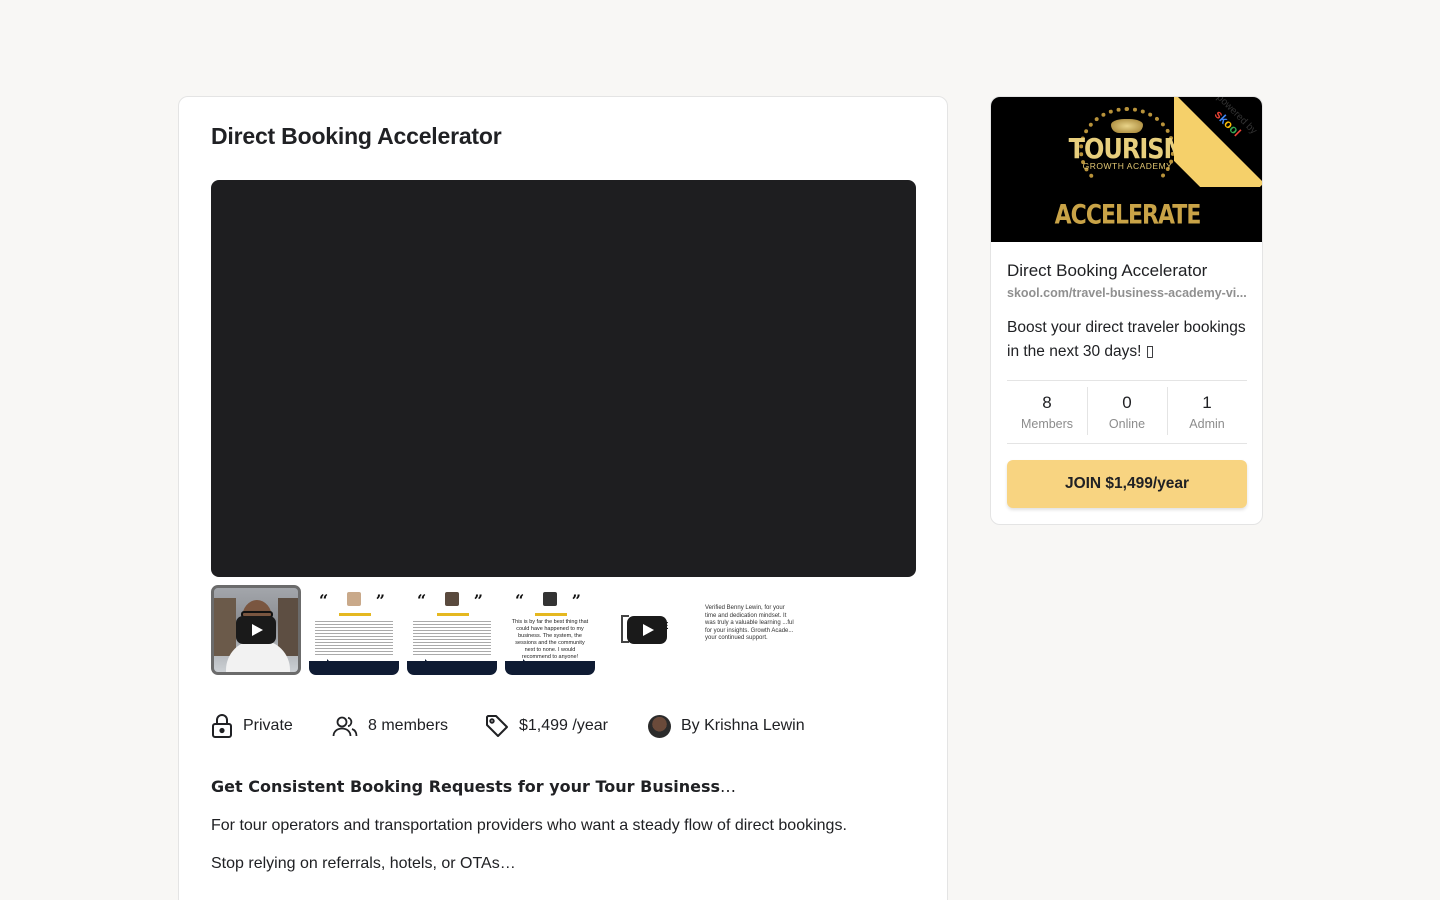 The height and width of the screenshot is (900, 1440). What do you see at coordinates (1128, 215) in the screenshot?
I see `banner-tagline: ACCELERATE` at bounding box center [1128, 215].